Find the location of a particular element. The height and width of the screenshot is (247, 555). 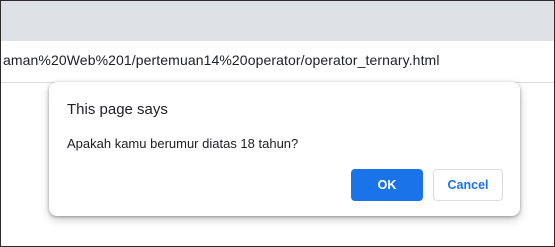

cancel-button: Cancel is located at coordinates (468, 185).